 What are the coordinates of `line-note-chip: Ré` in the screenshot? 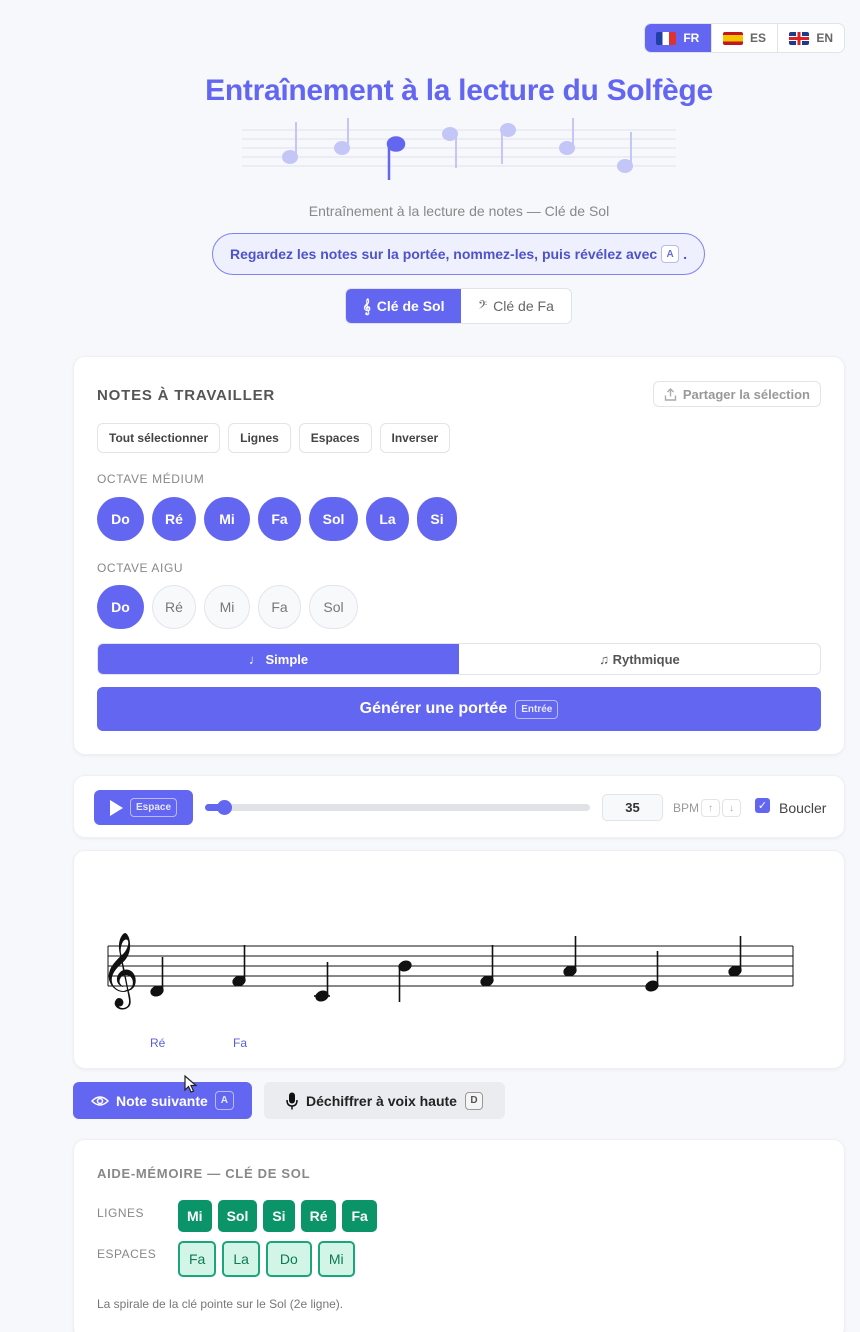 It's located at (318, 1216).